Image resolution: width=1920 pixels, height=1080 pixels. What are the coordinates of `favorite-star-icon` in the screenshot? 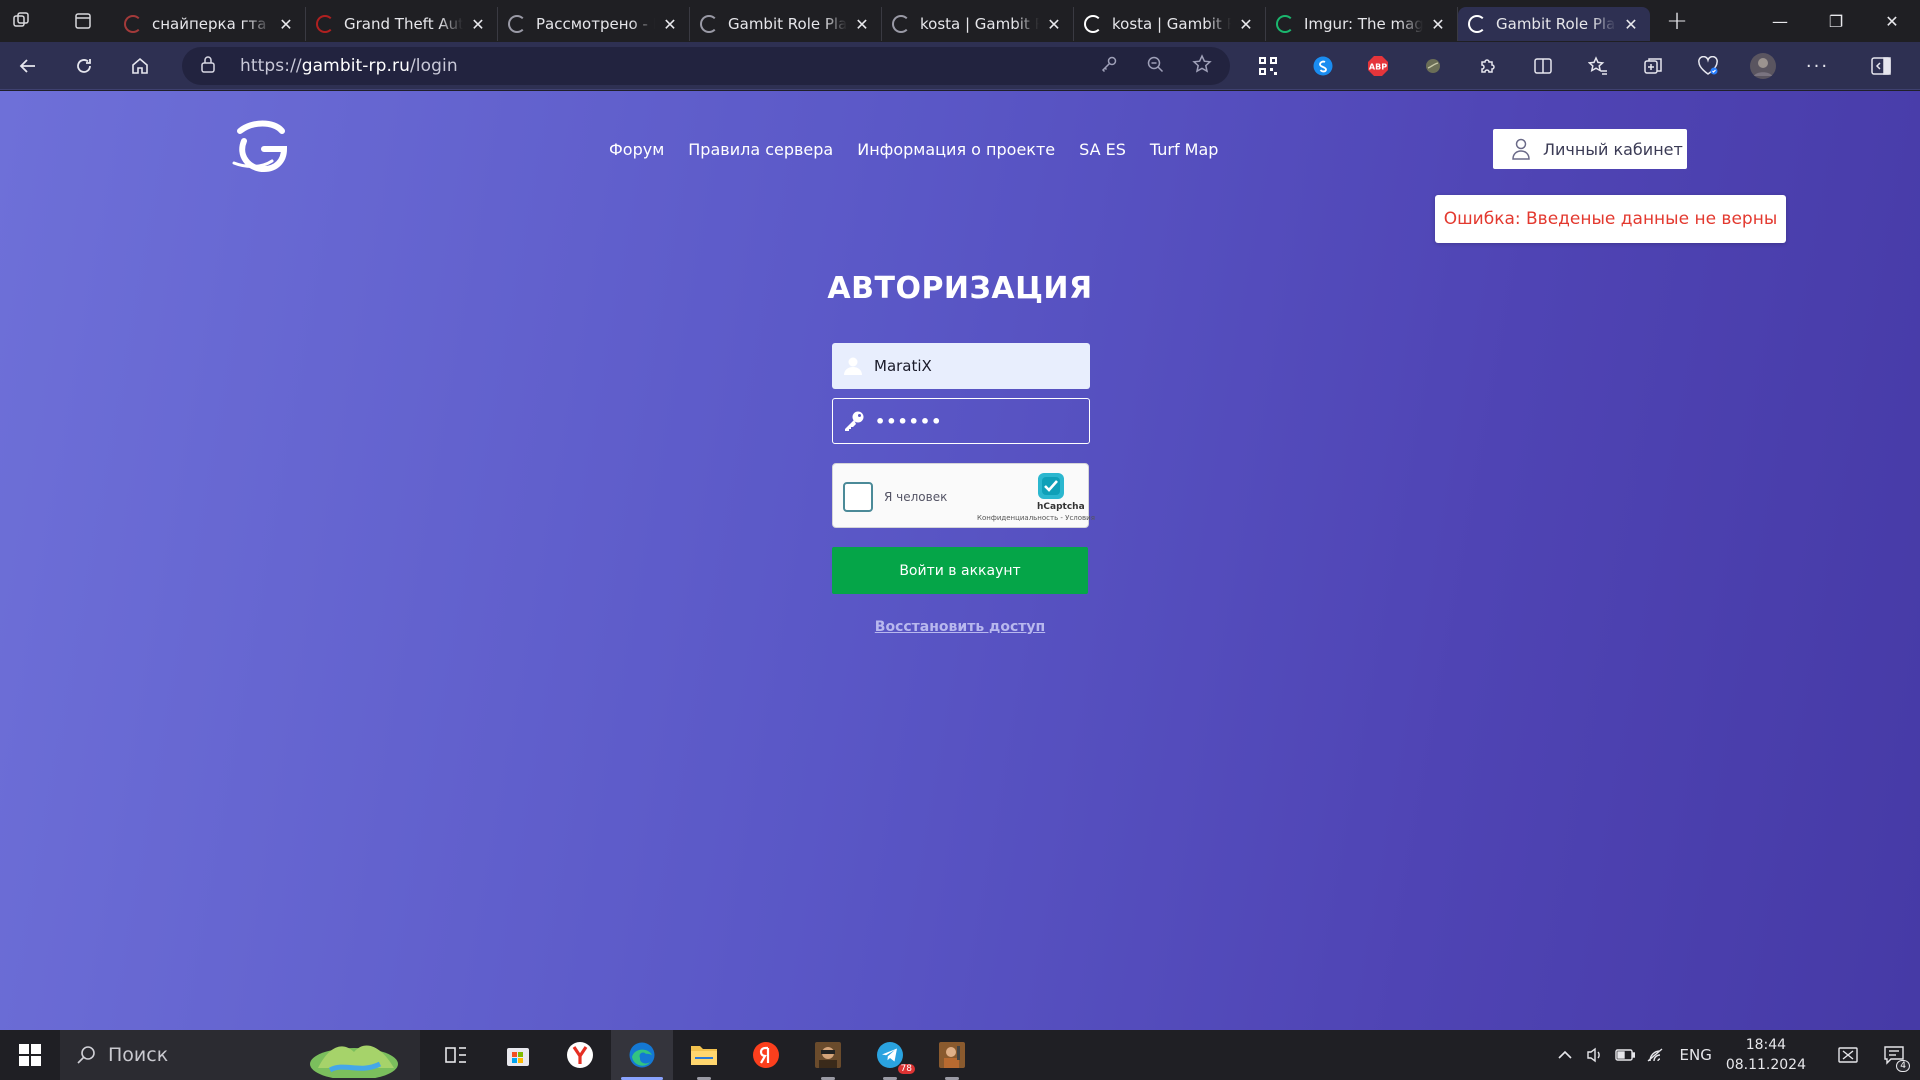 It's located at (1202, 66).